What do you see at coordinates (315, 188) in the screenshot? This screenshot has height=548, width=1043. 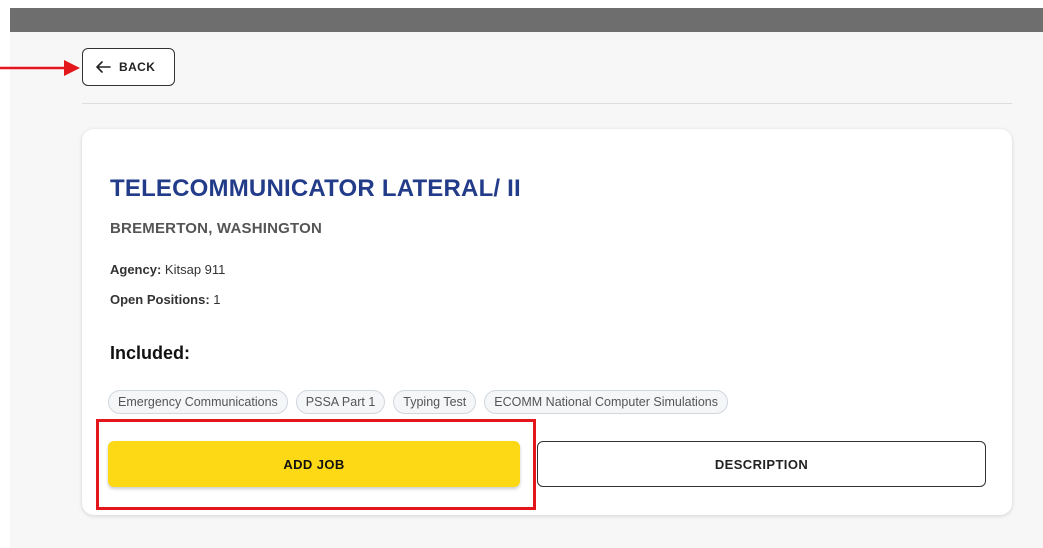 I see `job-title: TELECOMMUNICATOR LATERAL/ II` at bounding box center [315, 188].